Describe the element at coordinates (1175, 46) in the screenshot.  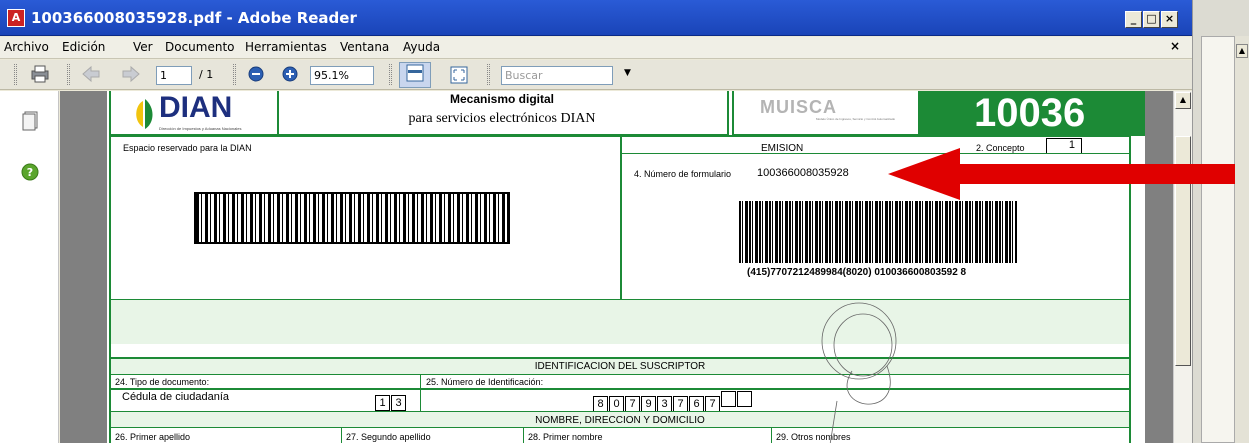
I see `document-close-icon: ×` at that location.